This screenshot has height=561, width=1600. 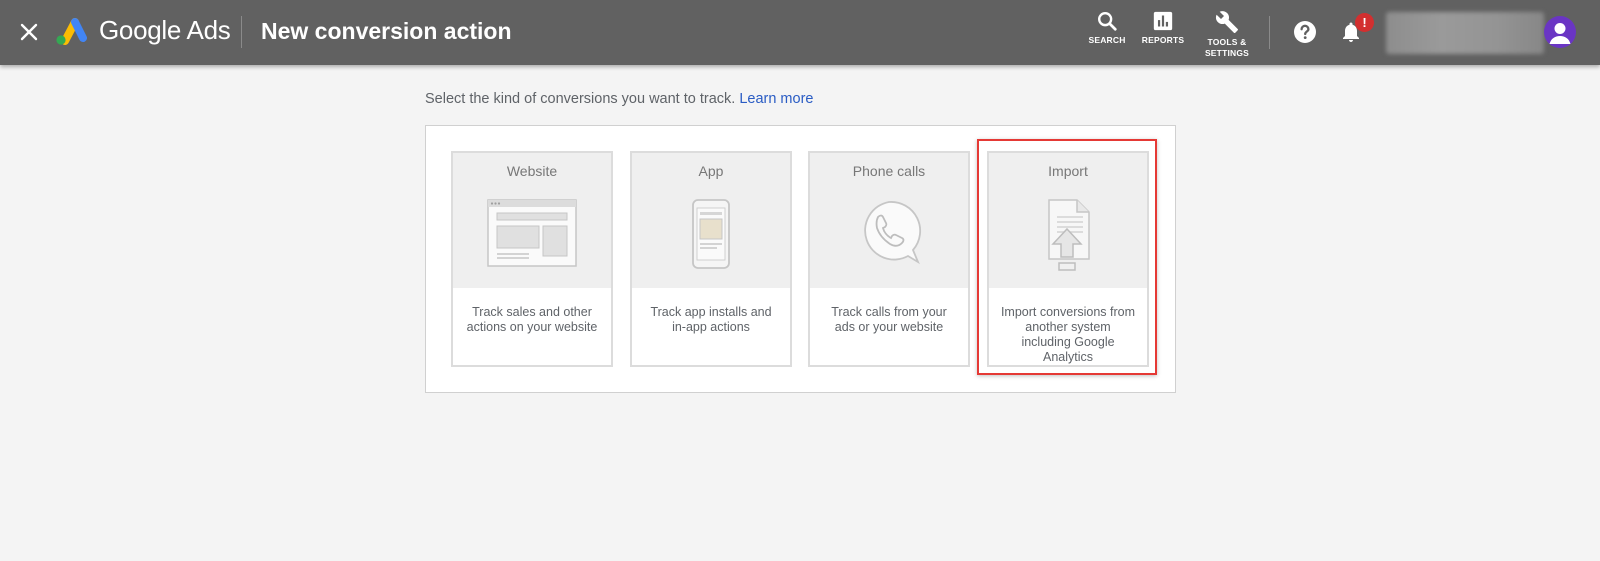 I want to click on phone-app-icon, so click(x=711, y=234).